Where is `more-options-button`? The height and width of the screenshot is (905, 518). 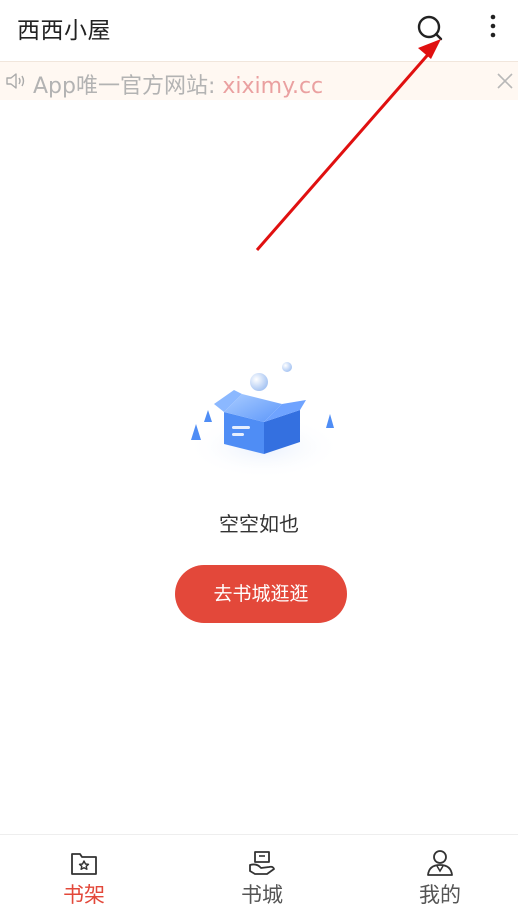 more-options-button is located at coordinates (493, 28).